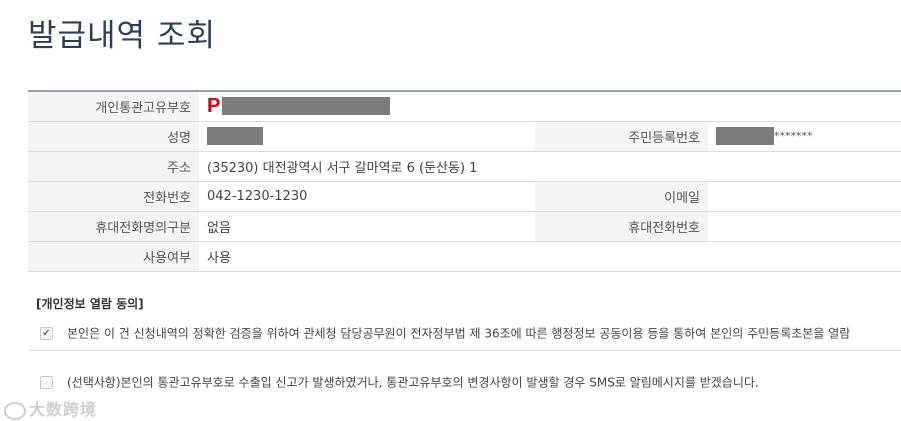 The width and height of the screenshot is (901, 421). What do you see at coordinates (367, 226) in the screenshot?
I see `mobile-owner-value: 없음` at bounding box center [367, 226].